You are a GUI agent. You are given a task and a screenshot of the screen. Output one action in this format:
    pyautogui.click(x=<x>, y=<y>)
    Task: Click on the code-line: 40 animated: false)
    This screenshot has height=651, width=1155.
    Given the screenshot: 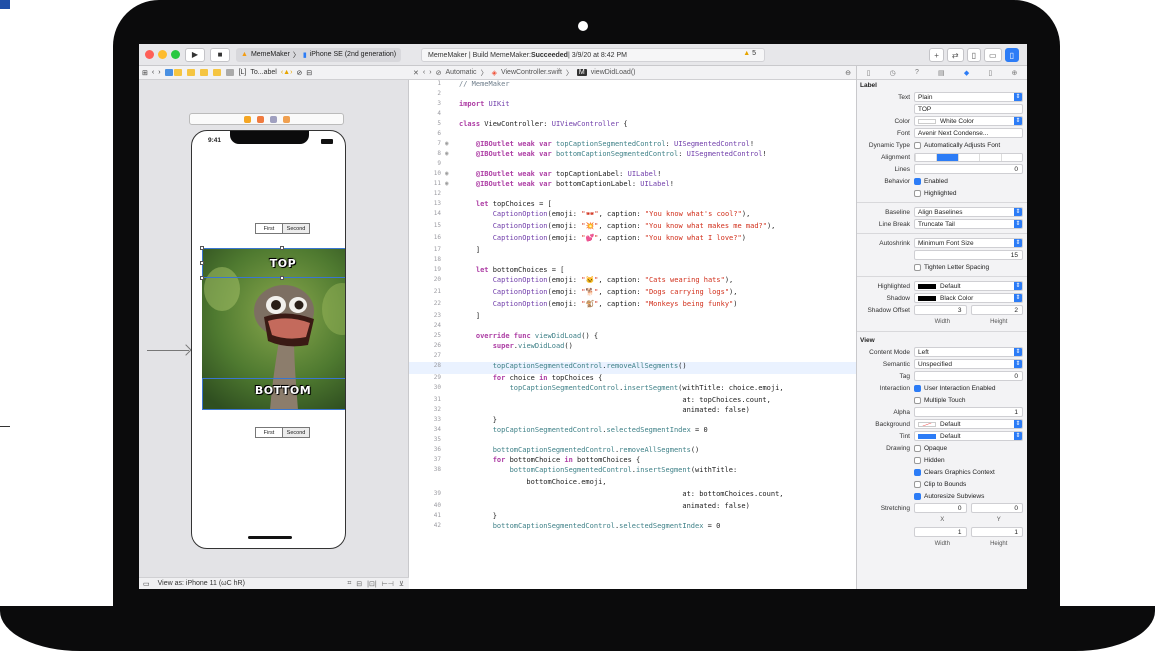 What is the action you would take?
    pyautogui.click(x=632, y=507)
    